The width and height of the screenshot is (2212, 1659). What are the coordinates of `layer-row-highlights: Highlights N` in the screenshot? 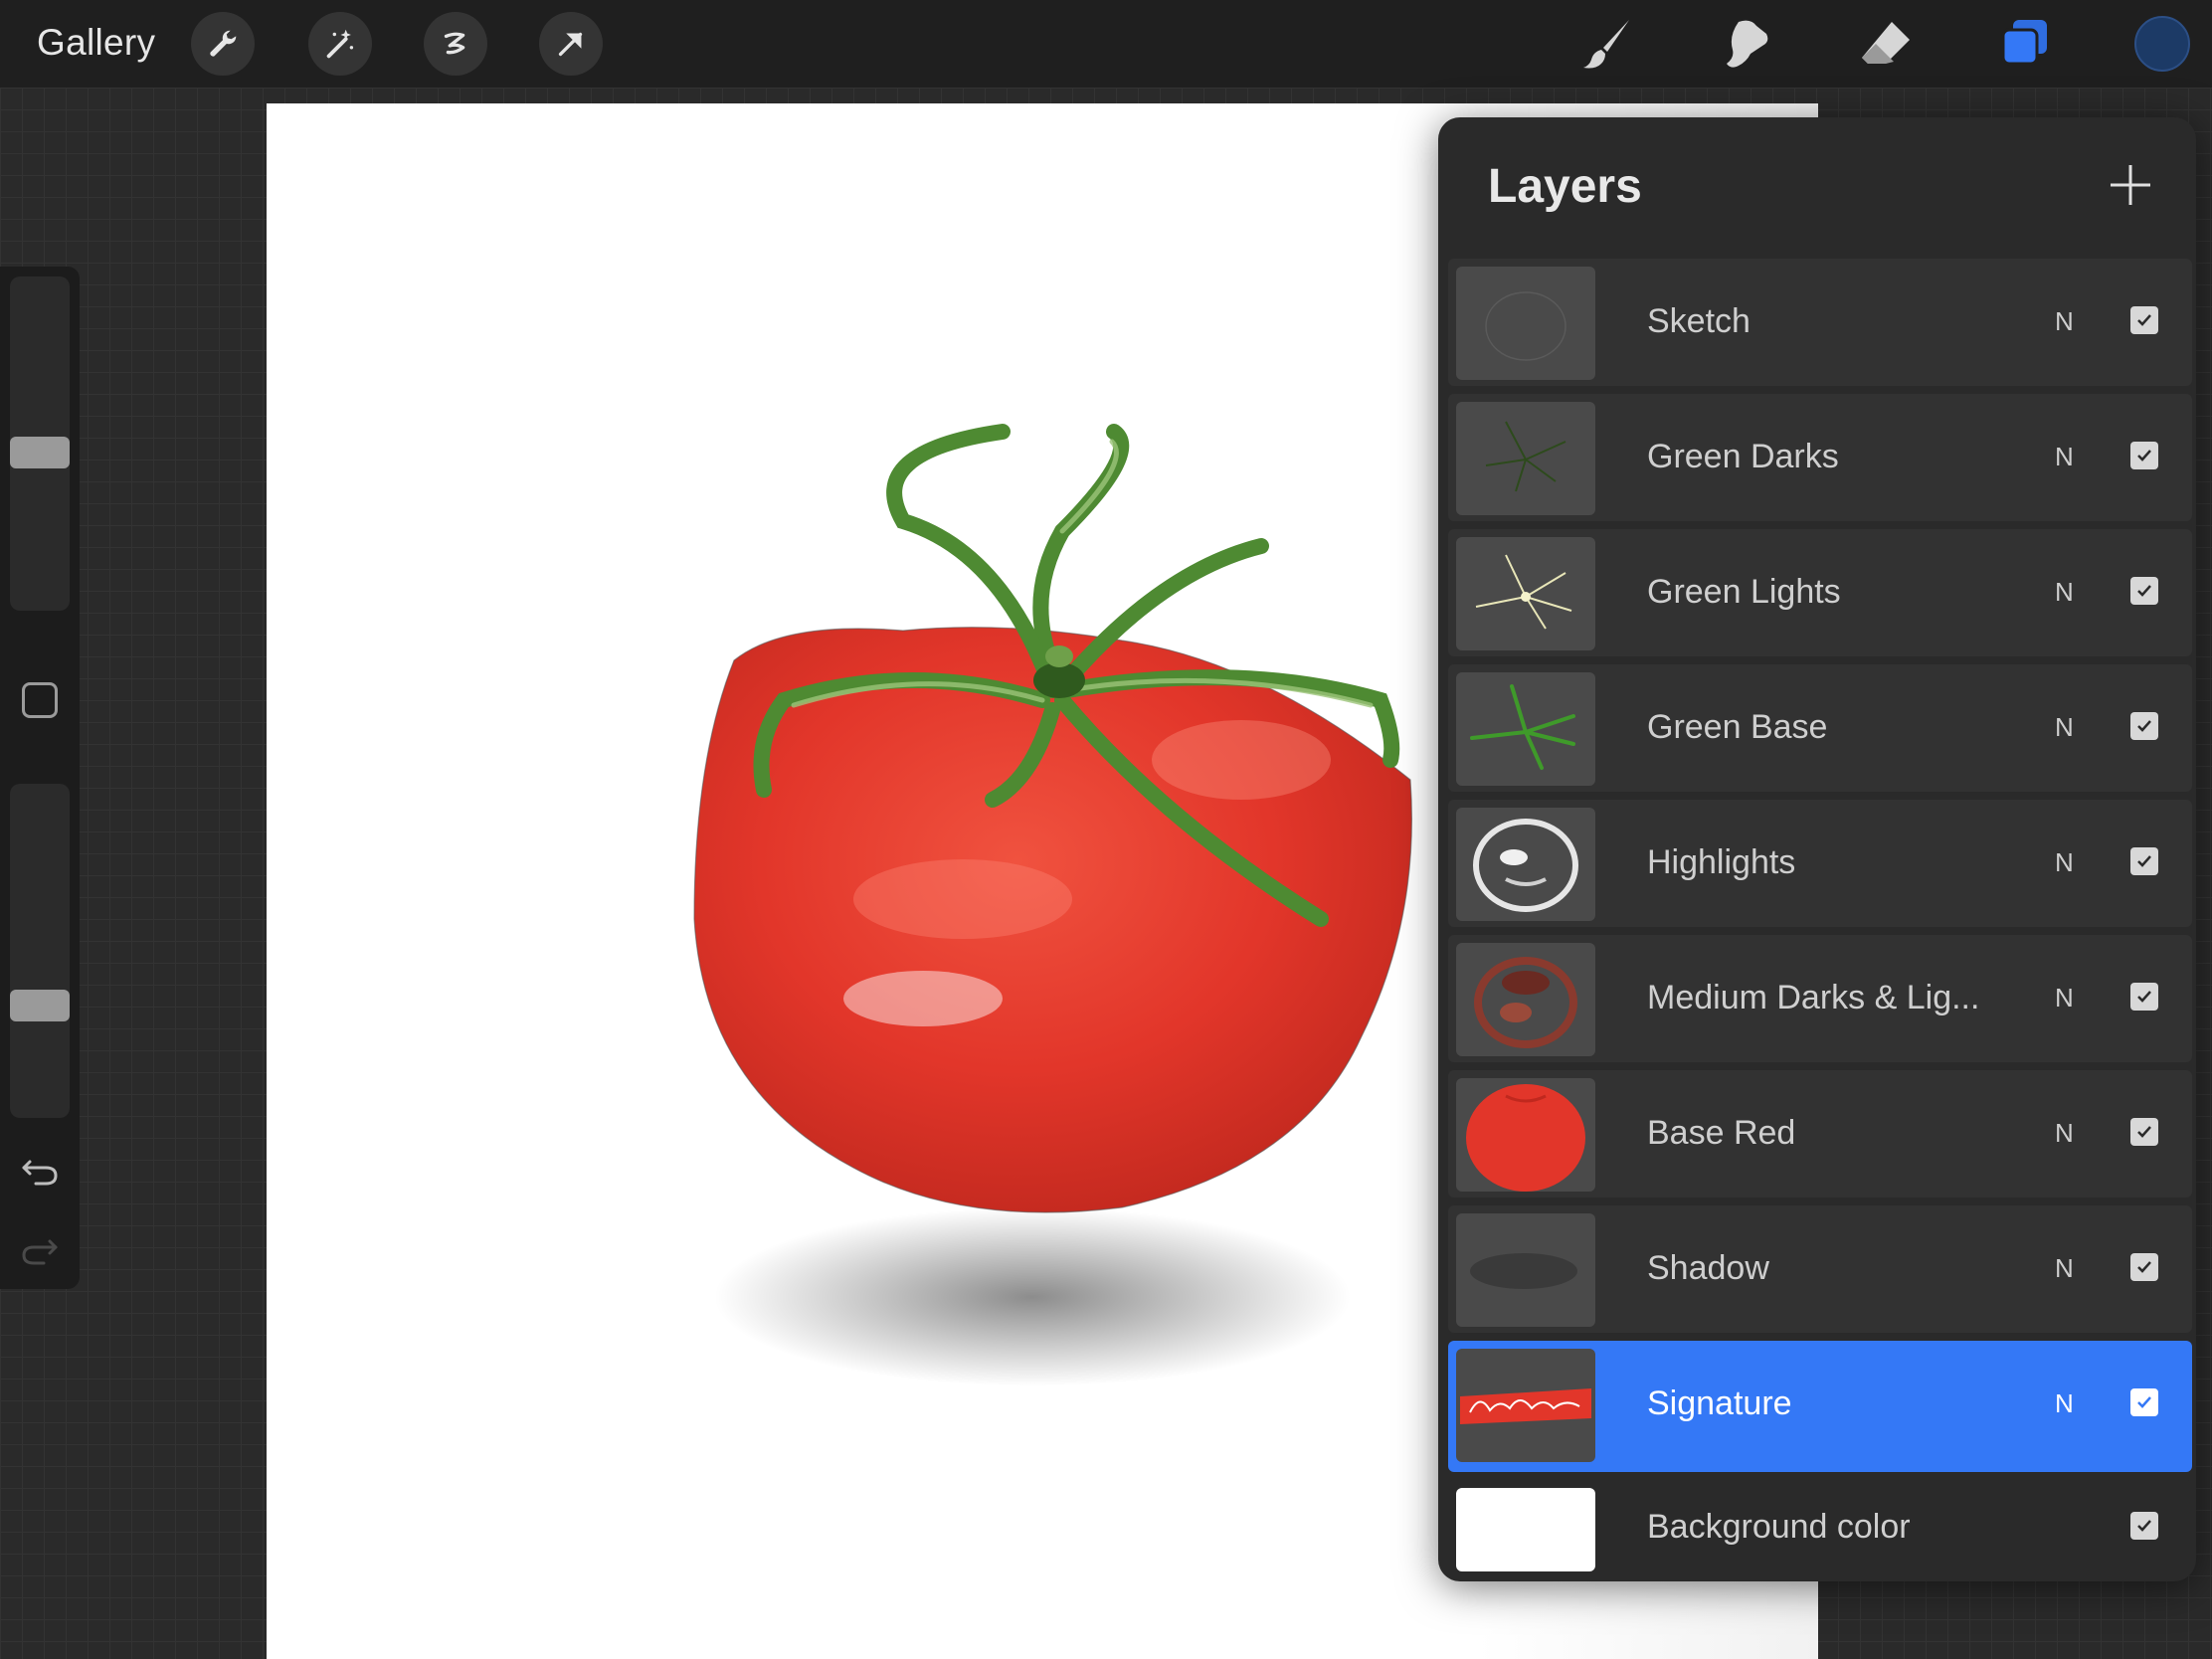 It's located at (1820, 863).